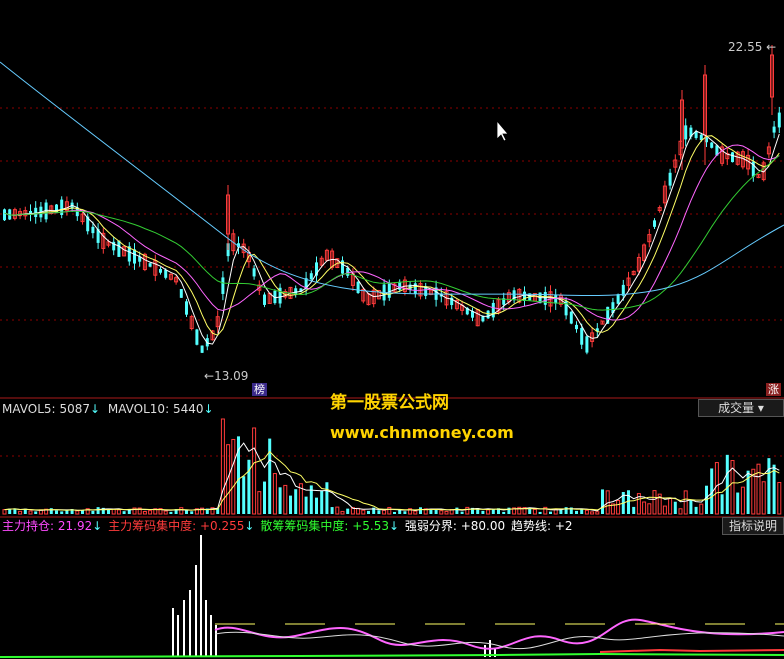 The height and width of the screenshot is (659, 784). What do you see at coordinates (29, 409) in the screenshot?
I see `mavol5-label: MAVOL5:` at bounding box center [29, 409].